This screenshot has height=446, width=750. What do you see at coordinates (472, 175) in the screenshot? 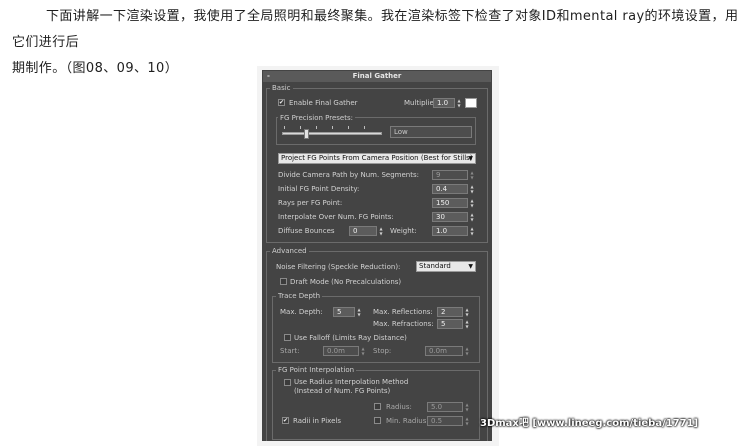
I see `divide-camera-path-spinner: ▲ ▼` at bounding box center [472, 175].